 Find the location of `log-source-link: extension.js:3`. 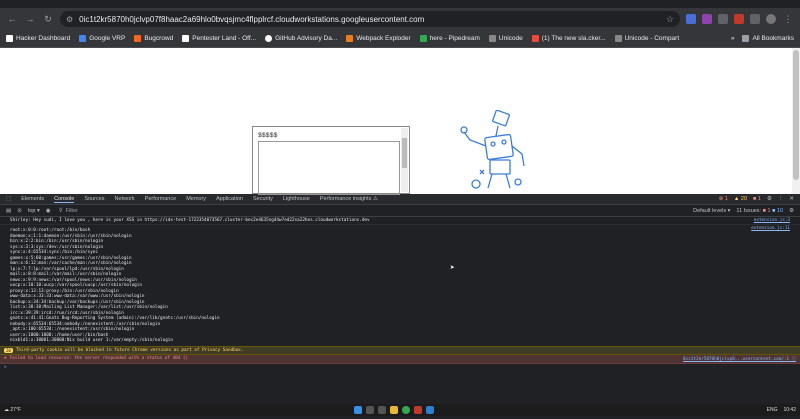

log-source-link: extension.js:3 is located at coordinates (772, 220).